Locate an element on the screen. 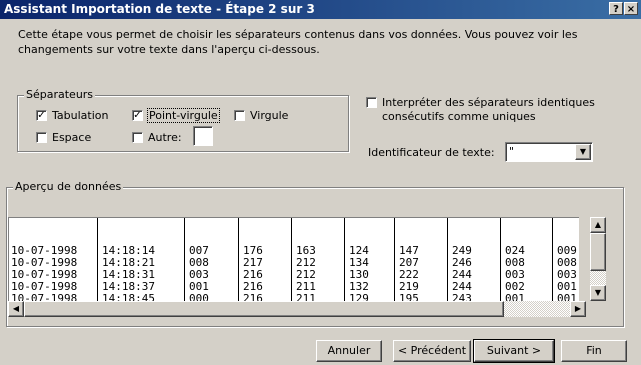  text-qualifier-label: Identificateur de texte: is located at coordinates (431, 152).